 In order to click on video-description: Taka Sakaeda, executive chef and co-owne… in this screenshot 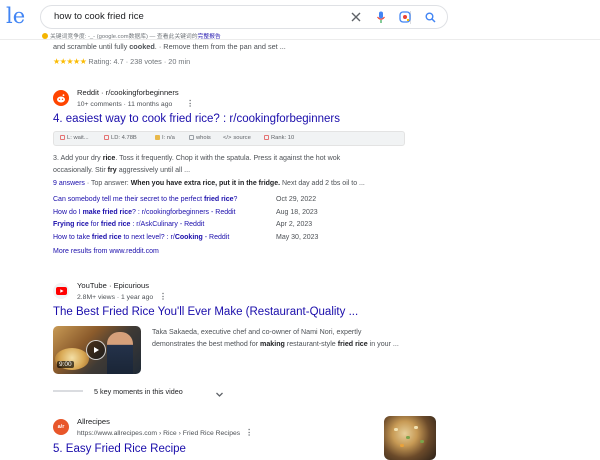, I will do `click(297, 338)`.